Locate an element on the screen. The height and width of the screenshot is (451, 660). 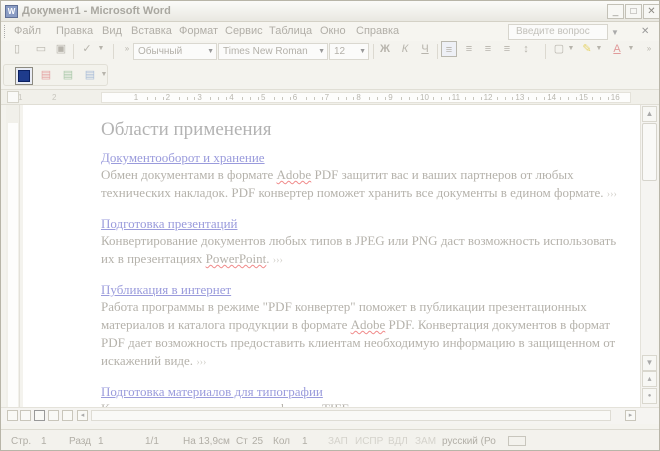
new-document-icon: ▯ is located at coordinates (17, 49).